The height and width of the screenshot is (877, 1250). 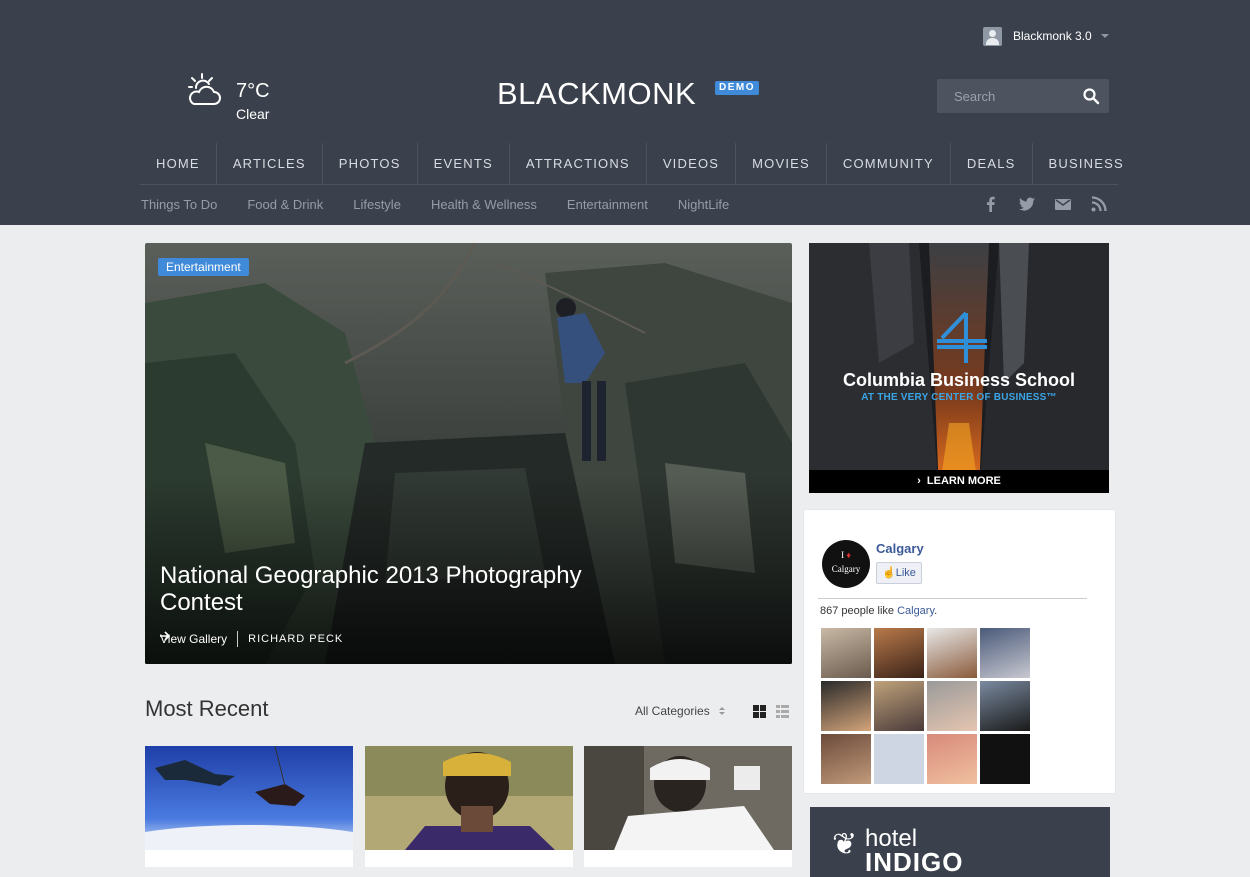 What do you see at coordinates (692, 163) in the screenshot?
I see `nav-item-videos: VIDEOS` at bounding box center [692, 163].